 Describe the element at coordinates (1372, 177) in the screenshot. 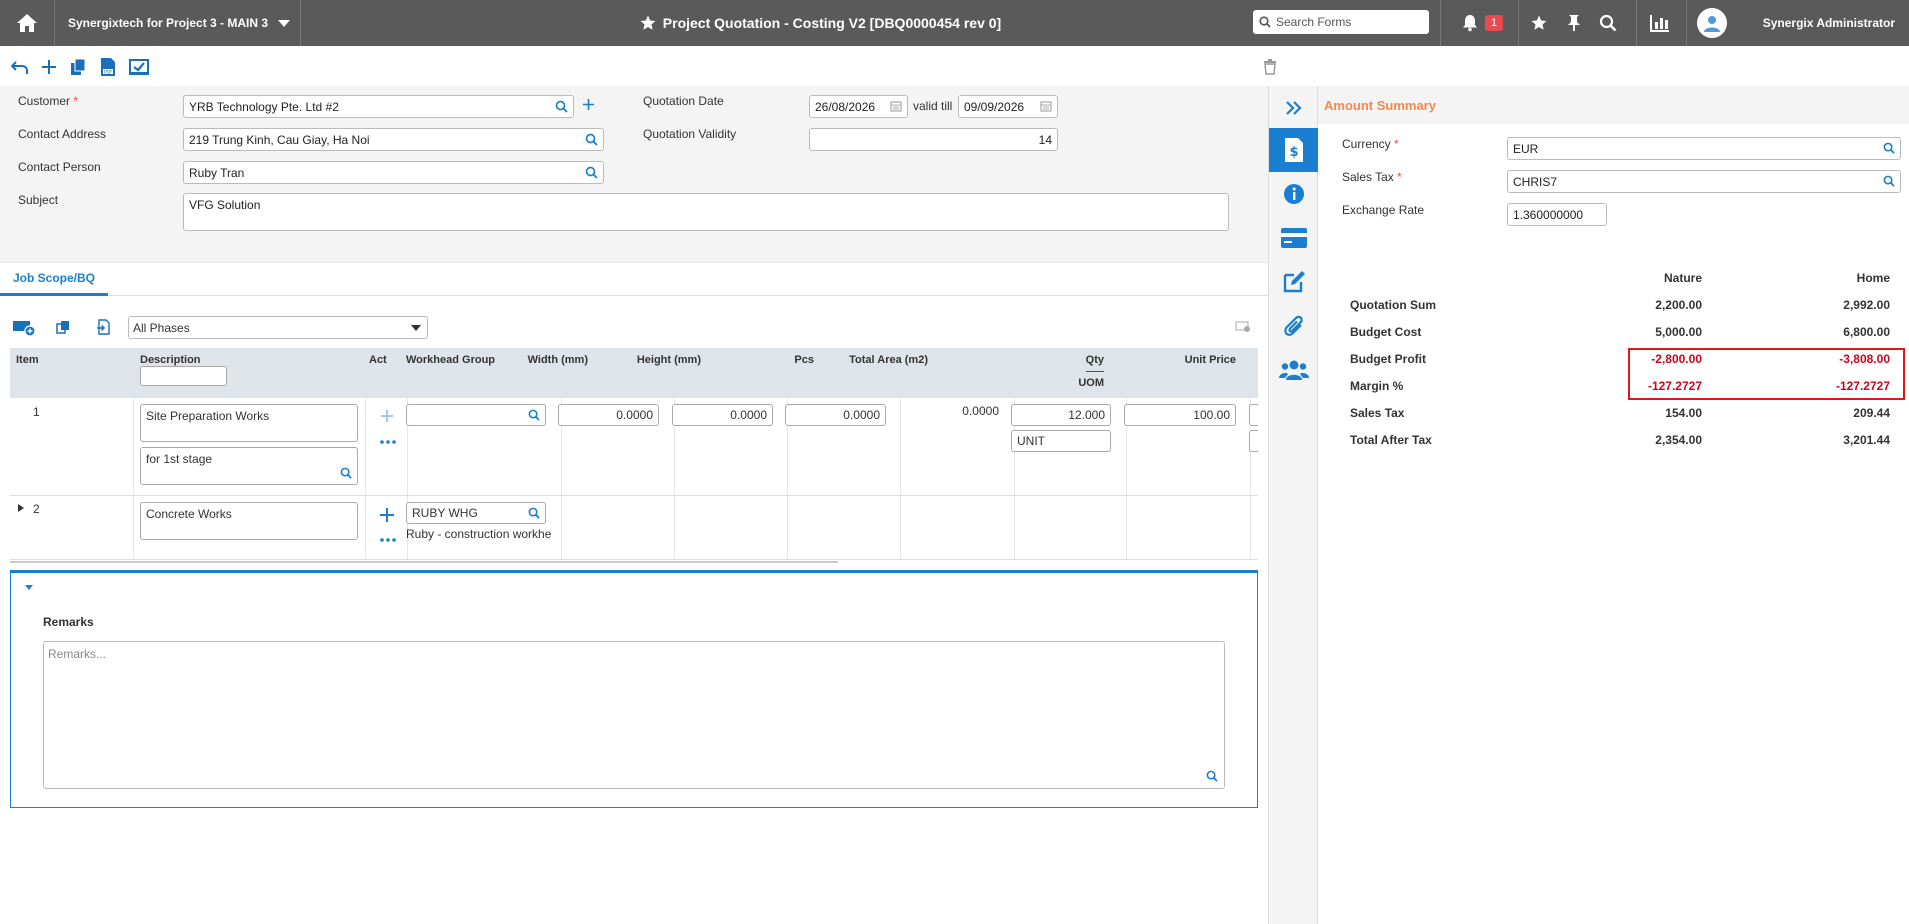

I see `sales-tax-label: Sales Tax *` at that location.